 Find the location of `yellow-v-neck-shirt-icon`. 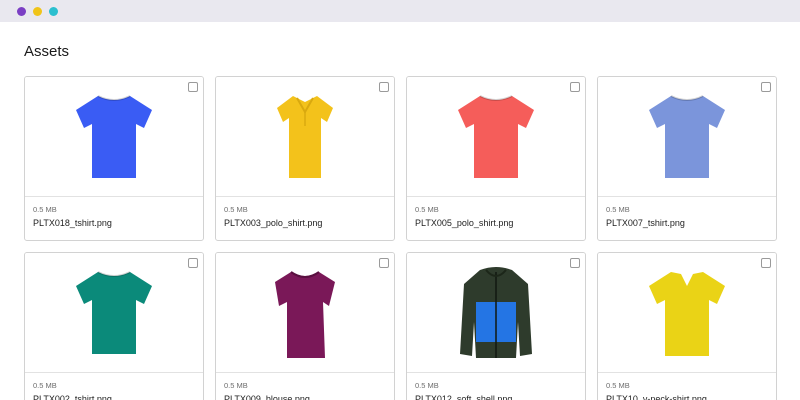

yellow-v-neck-shirt-icon is located at coordinates (687, 314).